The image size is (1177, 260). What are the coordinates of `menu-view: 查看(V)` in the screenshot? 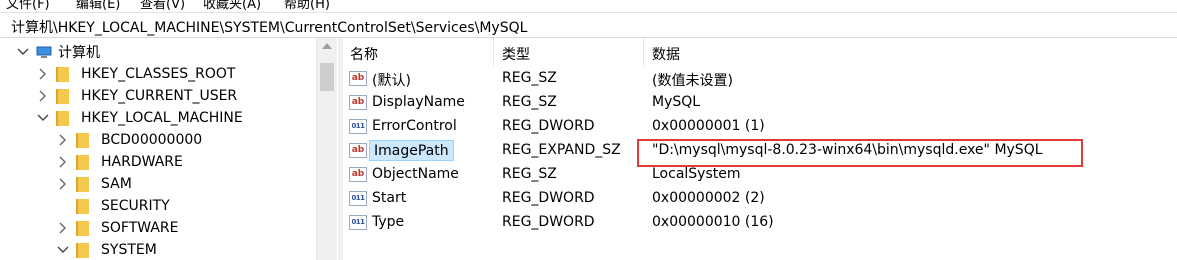 It's located at (162, 5).